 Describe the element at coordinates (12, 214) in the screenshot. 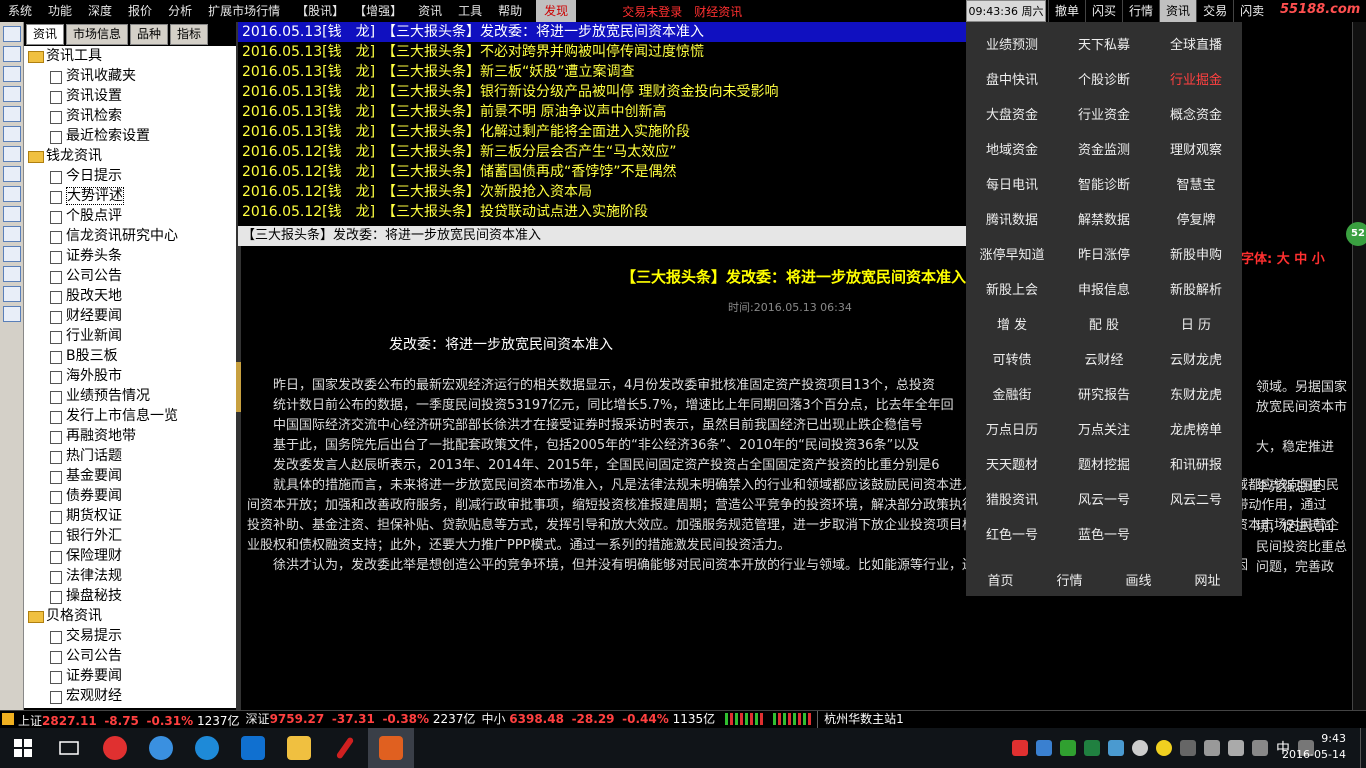

I see `info-icon` at that location.